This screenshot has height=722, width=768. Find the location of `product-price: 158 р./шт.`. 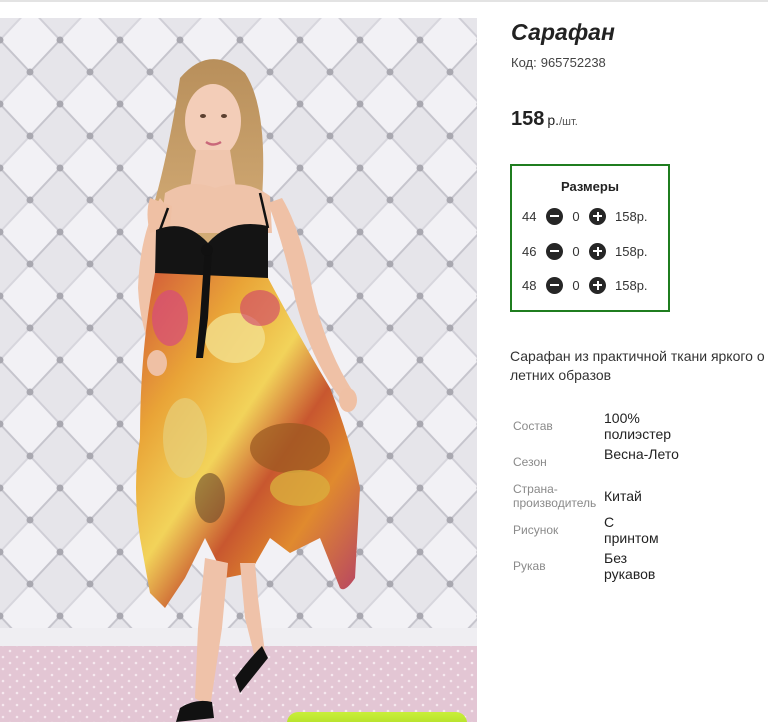

product-price: 158 р./шт. is located at coordinates (544, 119).